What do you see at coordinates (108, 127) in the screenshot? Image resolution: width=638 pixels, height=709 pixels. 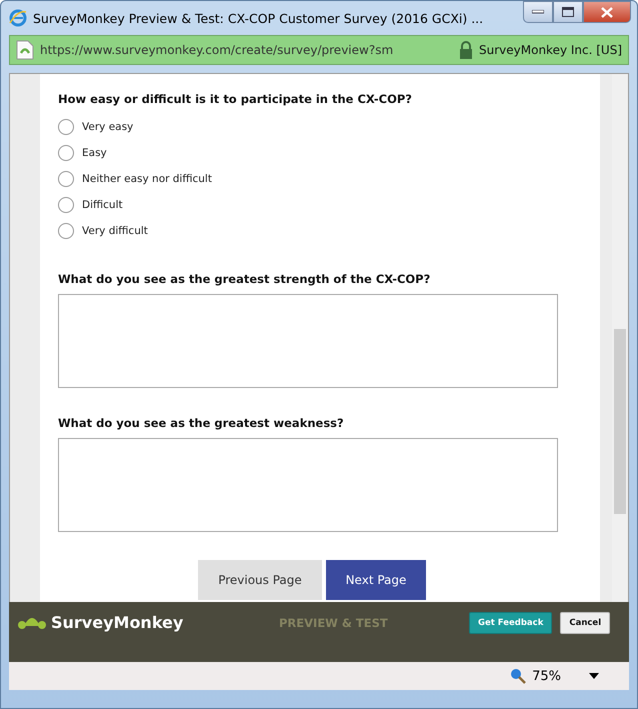 I see `option-label: Very easy` at bounding box center [108, 127].